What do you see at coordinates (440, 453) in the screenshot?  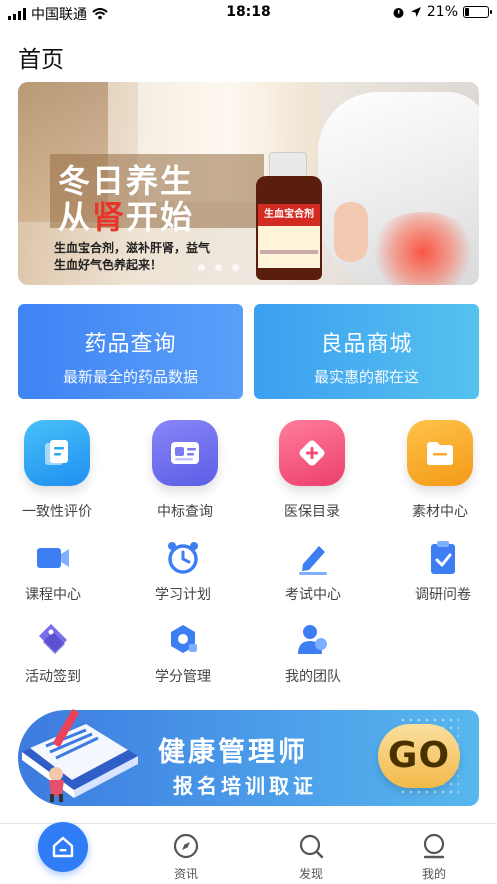 I see `folder-icon` at bounding box center [440, 453].